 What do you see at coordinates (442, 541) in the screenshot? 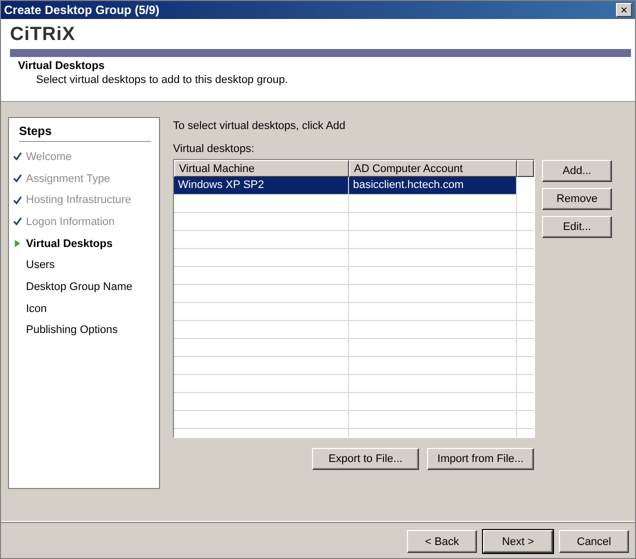
I see `wizard-button: < Back` at bounding box center [442, 541].